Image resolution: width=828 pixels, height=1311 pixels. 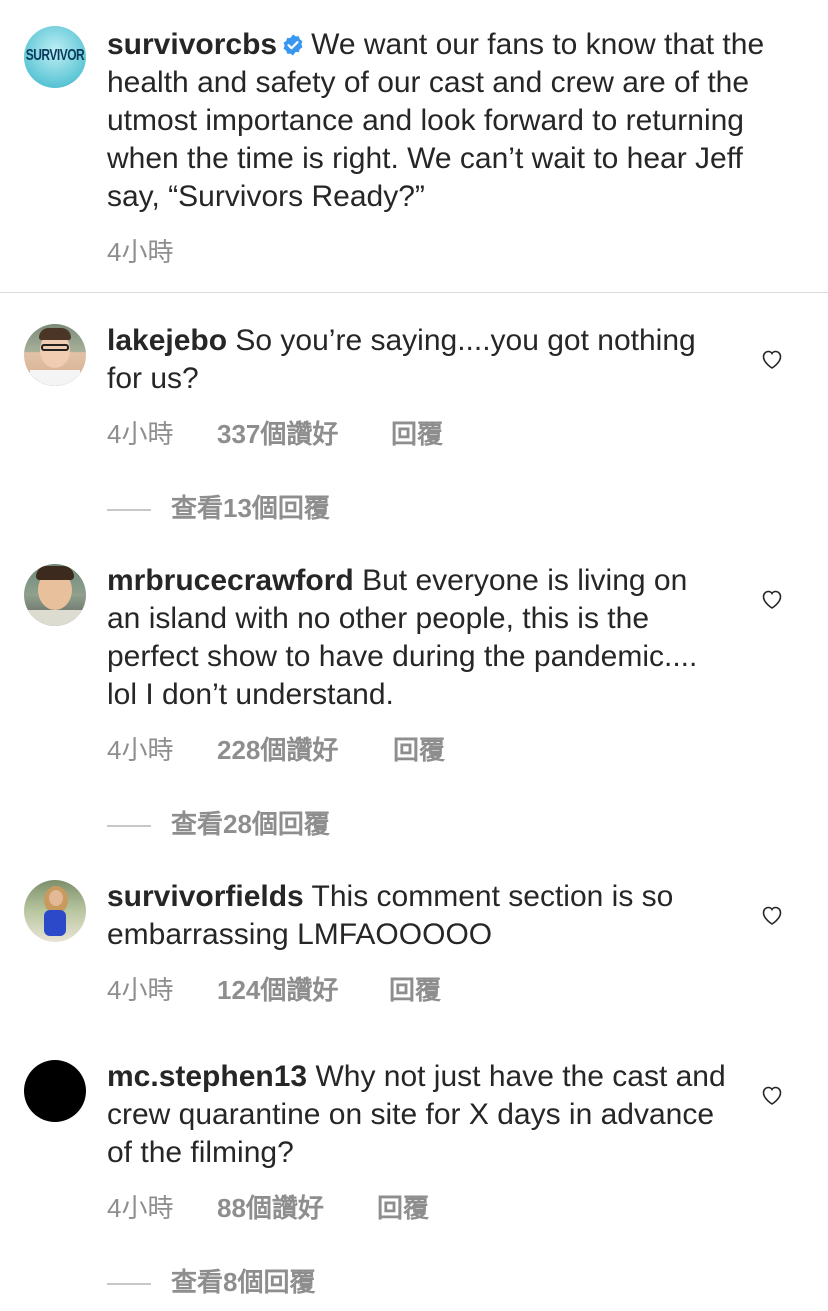 I want to click on post-meta: 4小時, so click(x=140, y=250).